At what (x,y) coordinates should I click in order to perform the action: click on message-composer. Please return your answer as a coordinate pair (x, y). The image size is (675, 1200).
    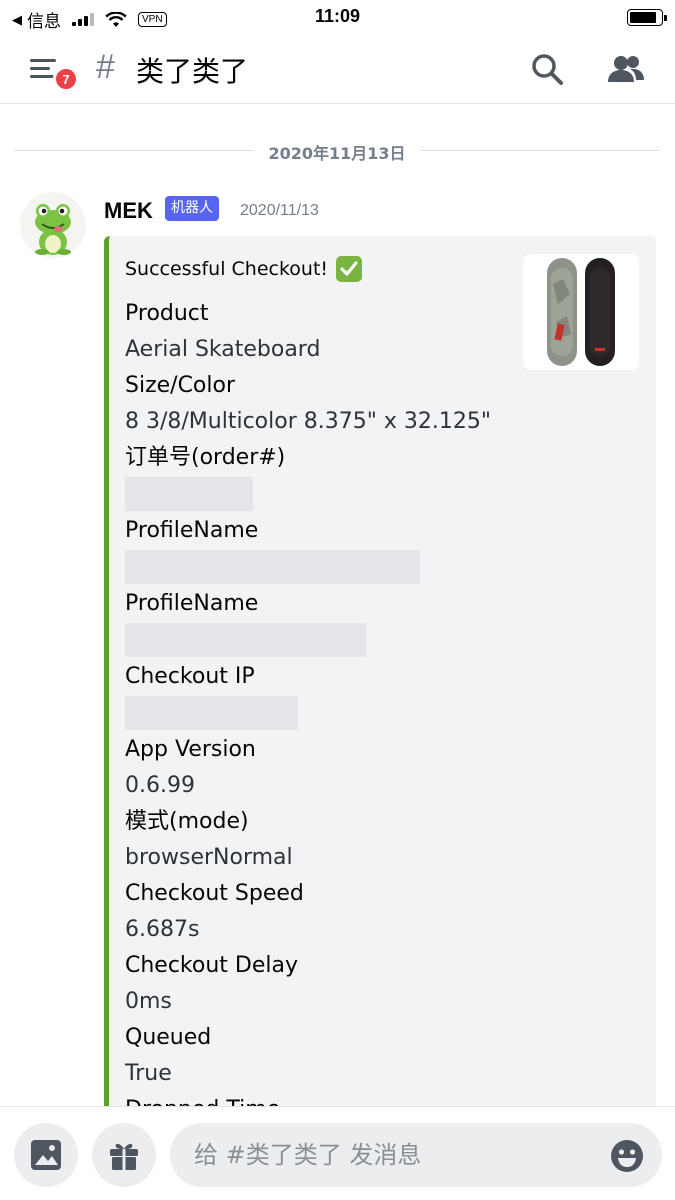
    Looking at the image, I should click on (337, 1153).